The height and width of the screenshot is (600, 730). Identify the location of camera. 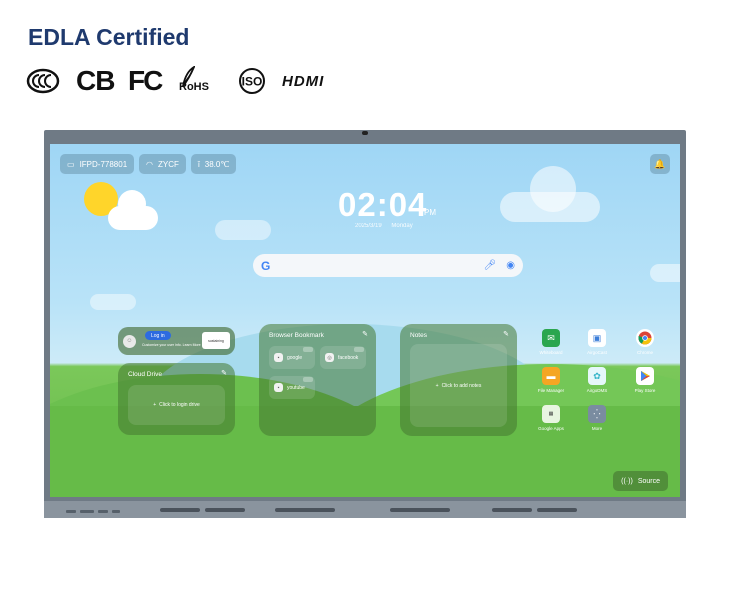
(365, 133).